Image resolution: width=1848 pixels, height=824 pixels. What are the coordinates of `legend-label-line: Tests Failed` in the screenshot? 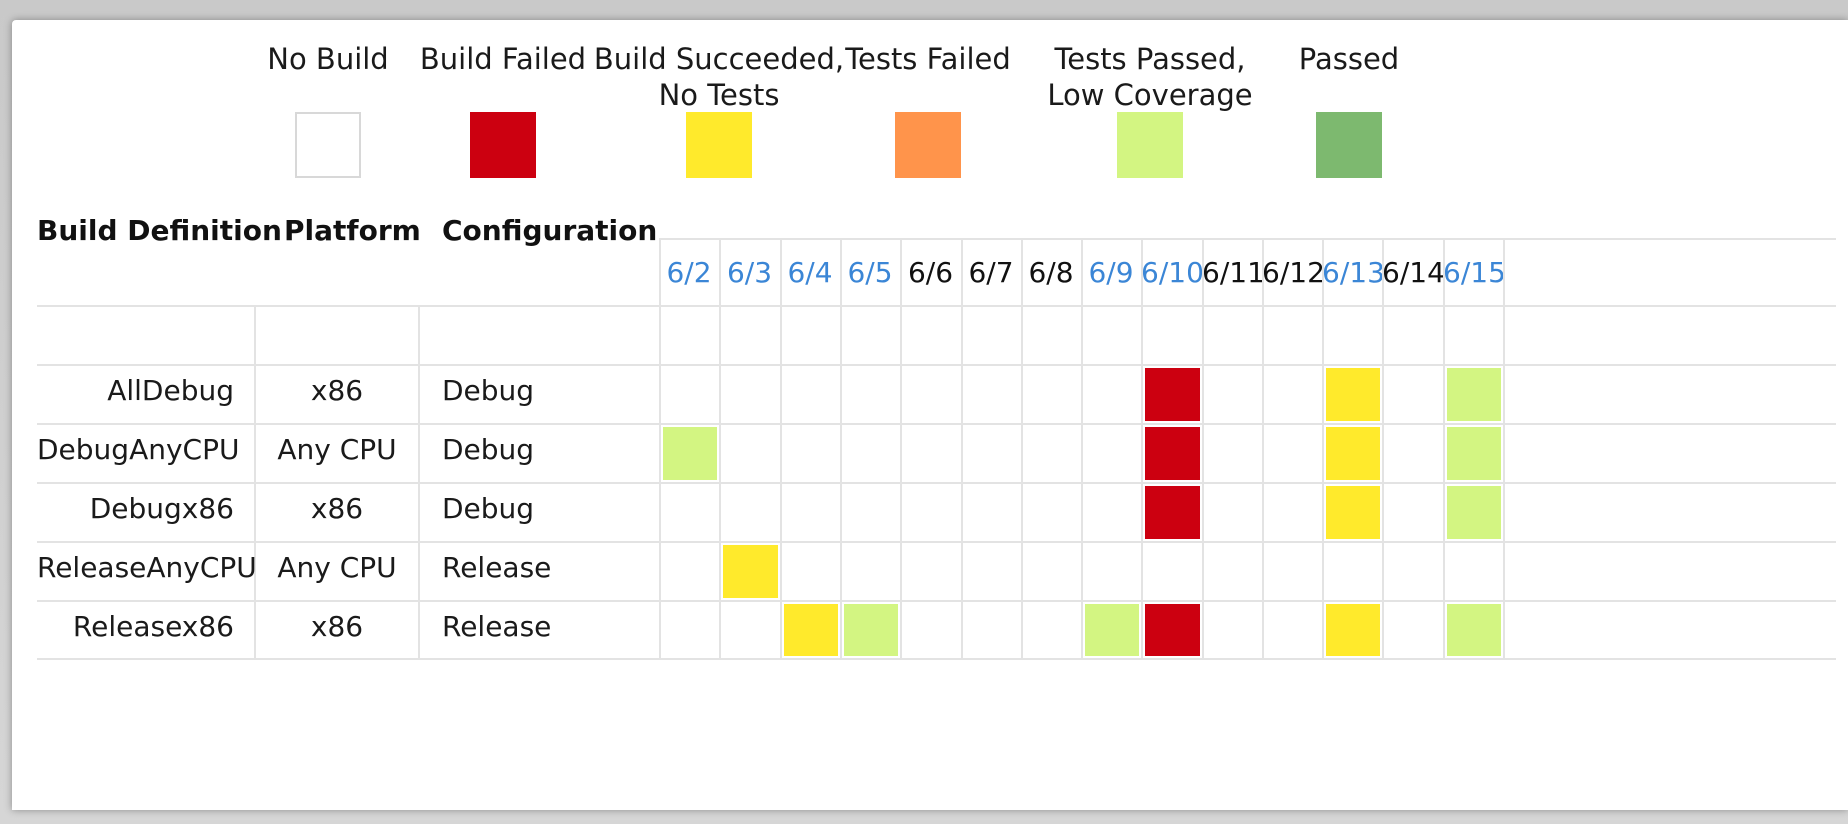 It's located at (928, 59).